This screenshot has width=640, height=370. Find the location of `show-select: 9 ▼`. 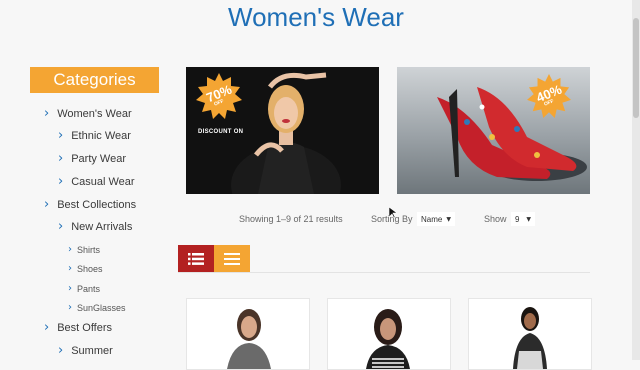

show-select: 9 ▼ is located at coordinates (523, 219).